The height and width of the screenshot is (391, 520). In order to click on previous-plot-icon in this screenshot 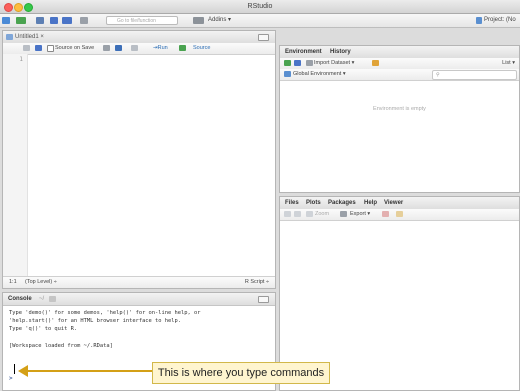, I will do `click(287, 214)`.